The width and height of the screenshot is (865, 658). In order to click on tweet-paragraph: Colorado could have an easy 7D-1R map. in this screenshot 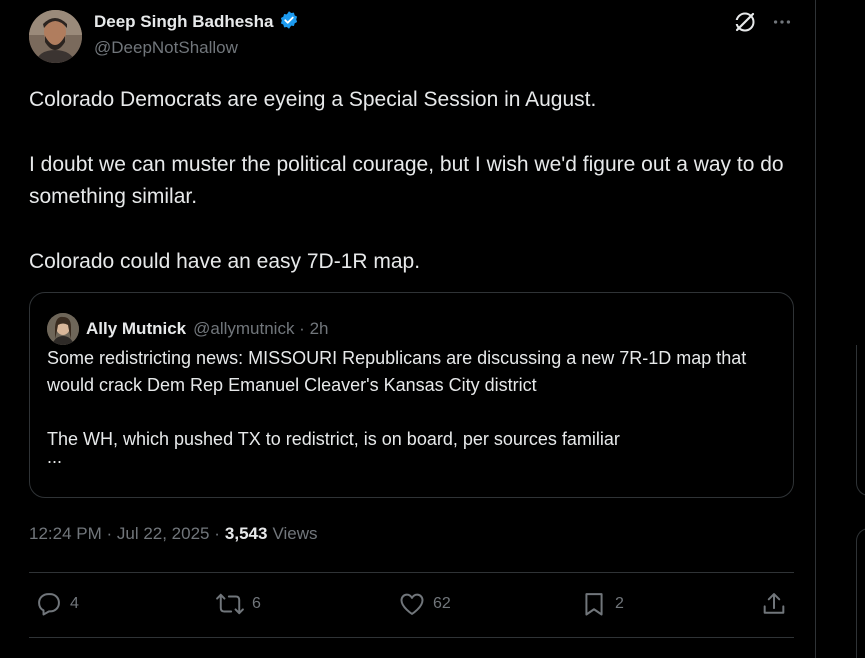, I will do `click(225, 261)`.